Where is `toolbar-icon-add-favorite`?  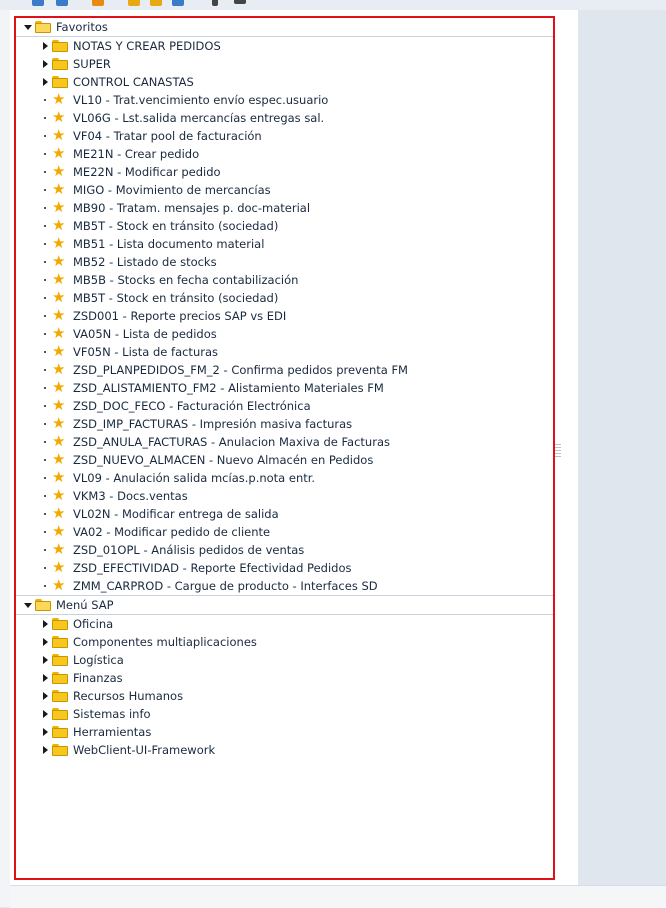
toolbar-icon-add-favorite is located at coordinates (134, 3).